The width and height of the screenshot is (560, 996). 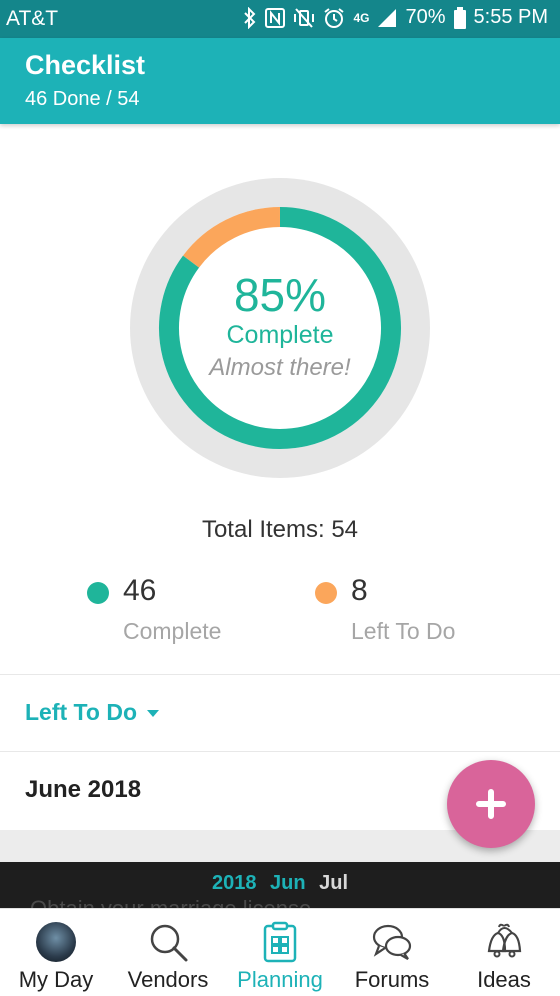 I want to click on divider, so click(x=280, y=674).